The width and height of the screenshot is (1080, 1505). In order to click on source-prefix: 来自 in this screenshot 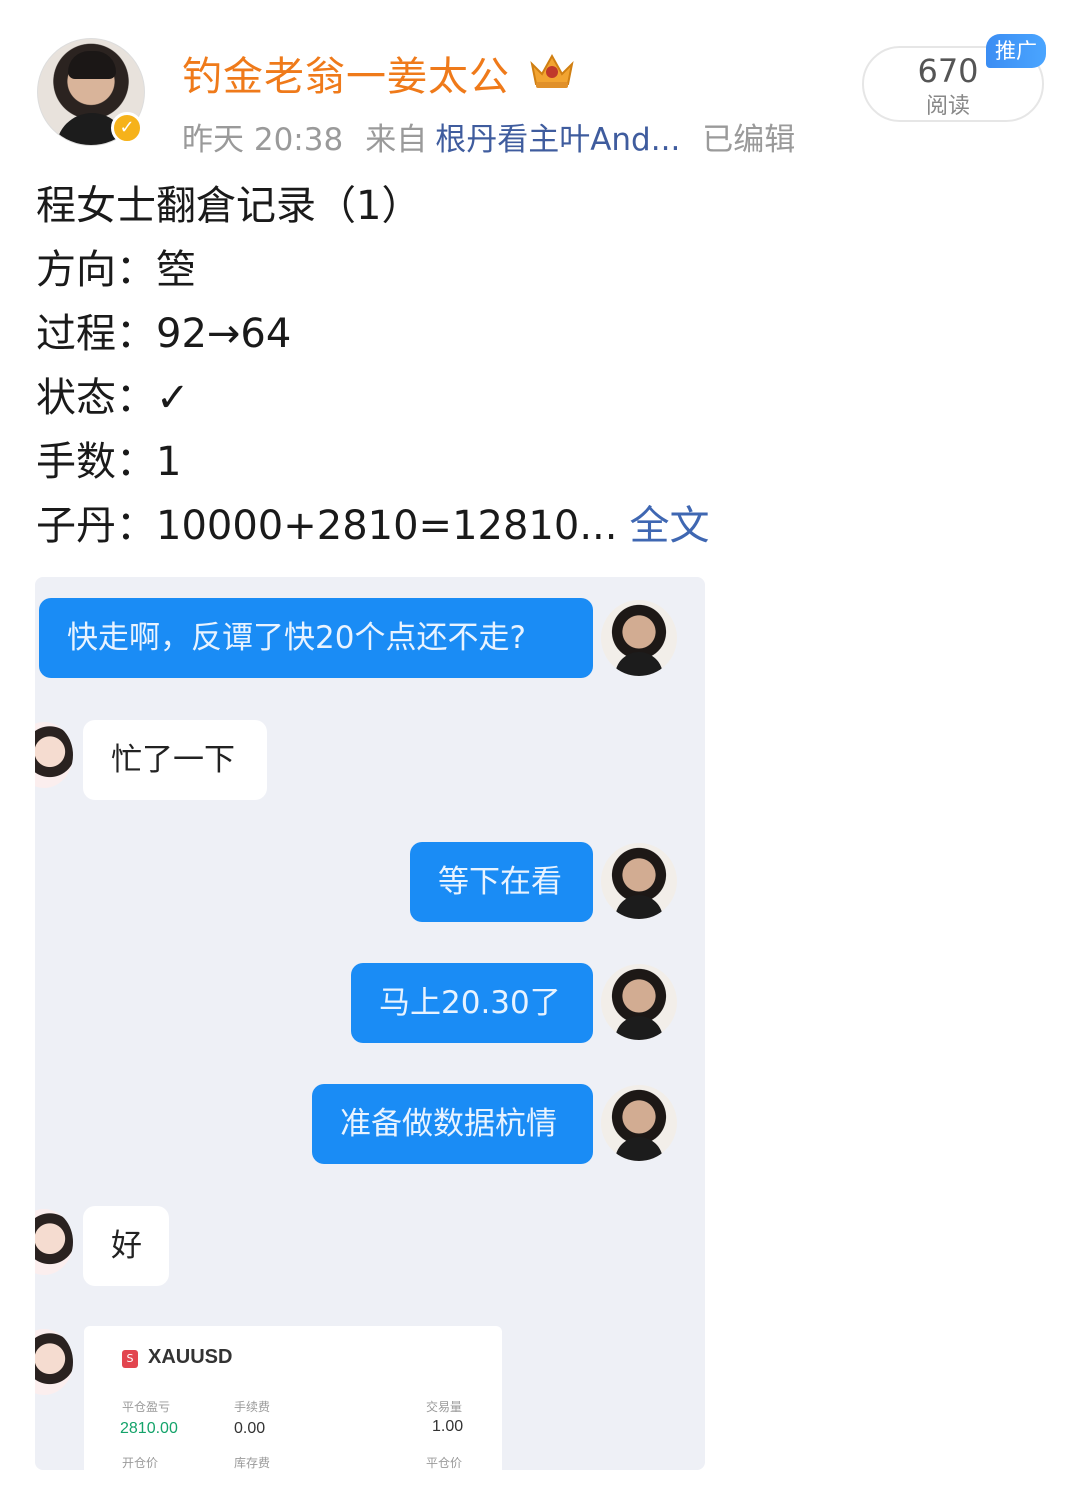, I will do `click(396, 140)`.